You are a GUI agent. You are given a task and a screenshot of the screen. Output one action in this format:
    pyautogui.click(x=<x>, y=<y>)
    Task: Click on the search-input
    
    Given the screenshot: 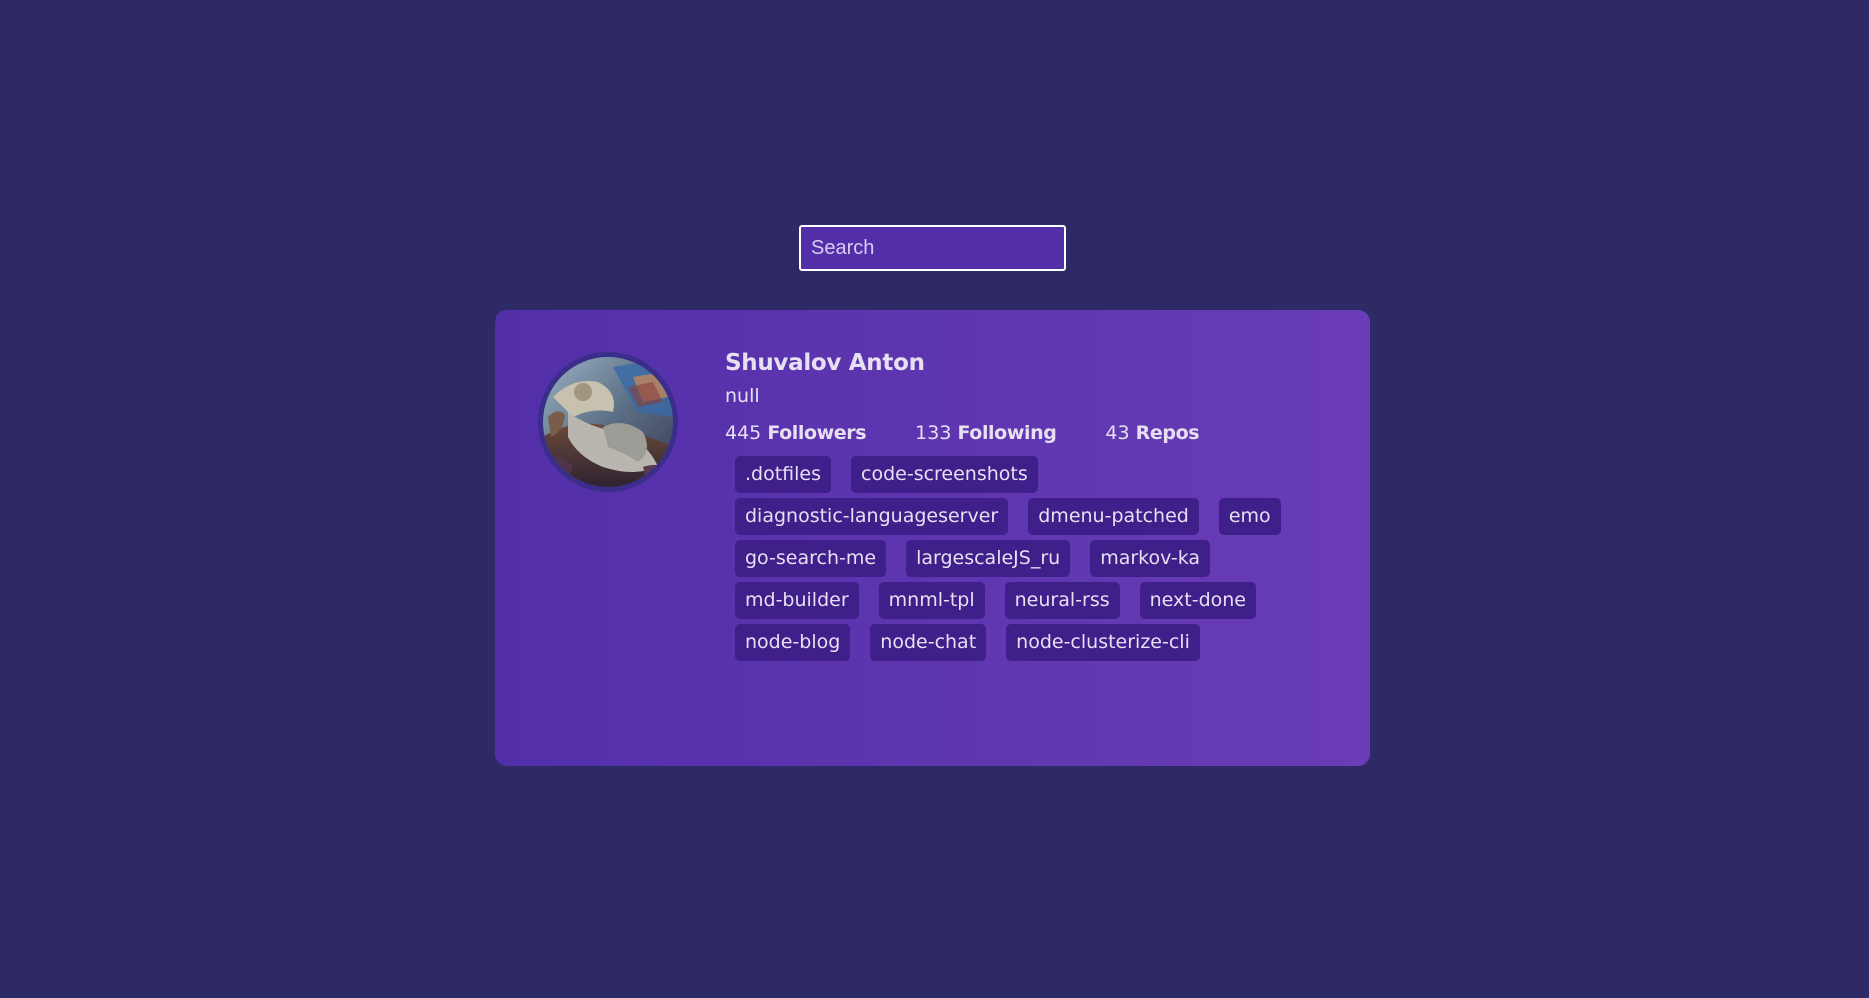 What is the action you would take?
    pyautogui.click(x=932, y=248)
    